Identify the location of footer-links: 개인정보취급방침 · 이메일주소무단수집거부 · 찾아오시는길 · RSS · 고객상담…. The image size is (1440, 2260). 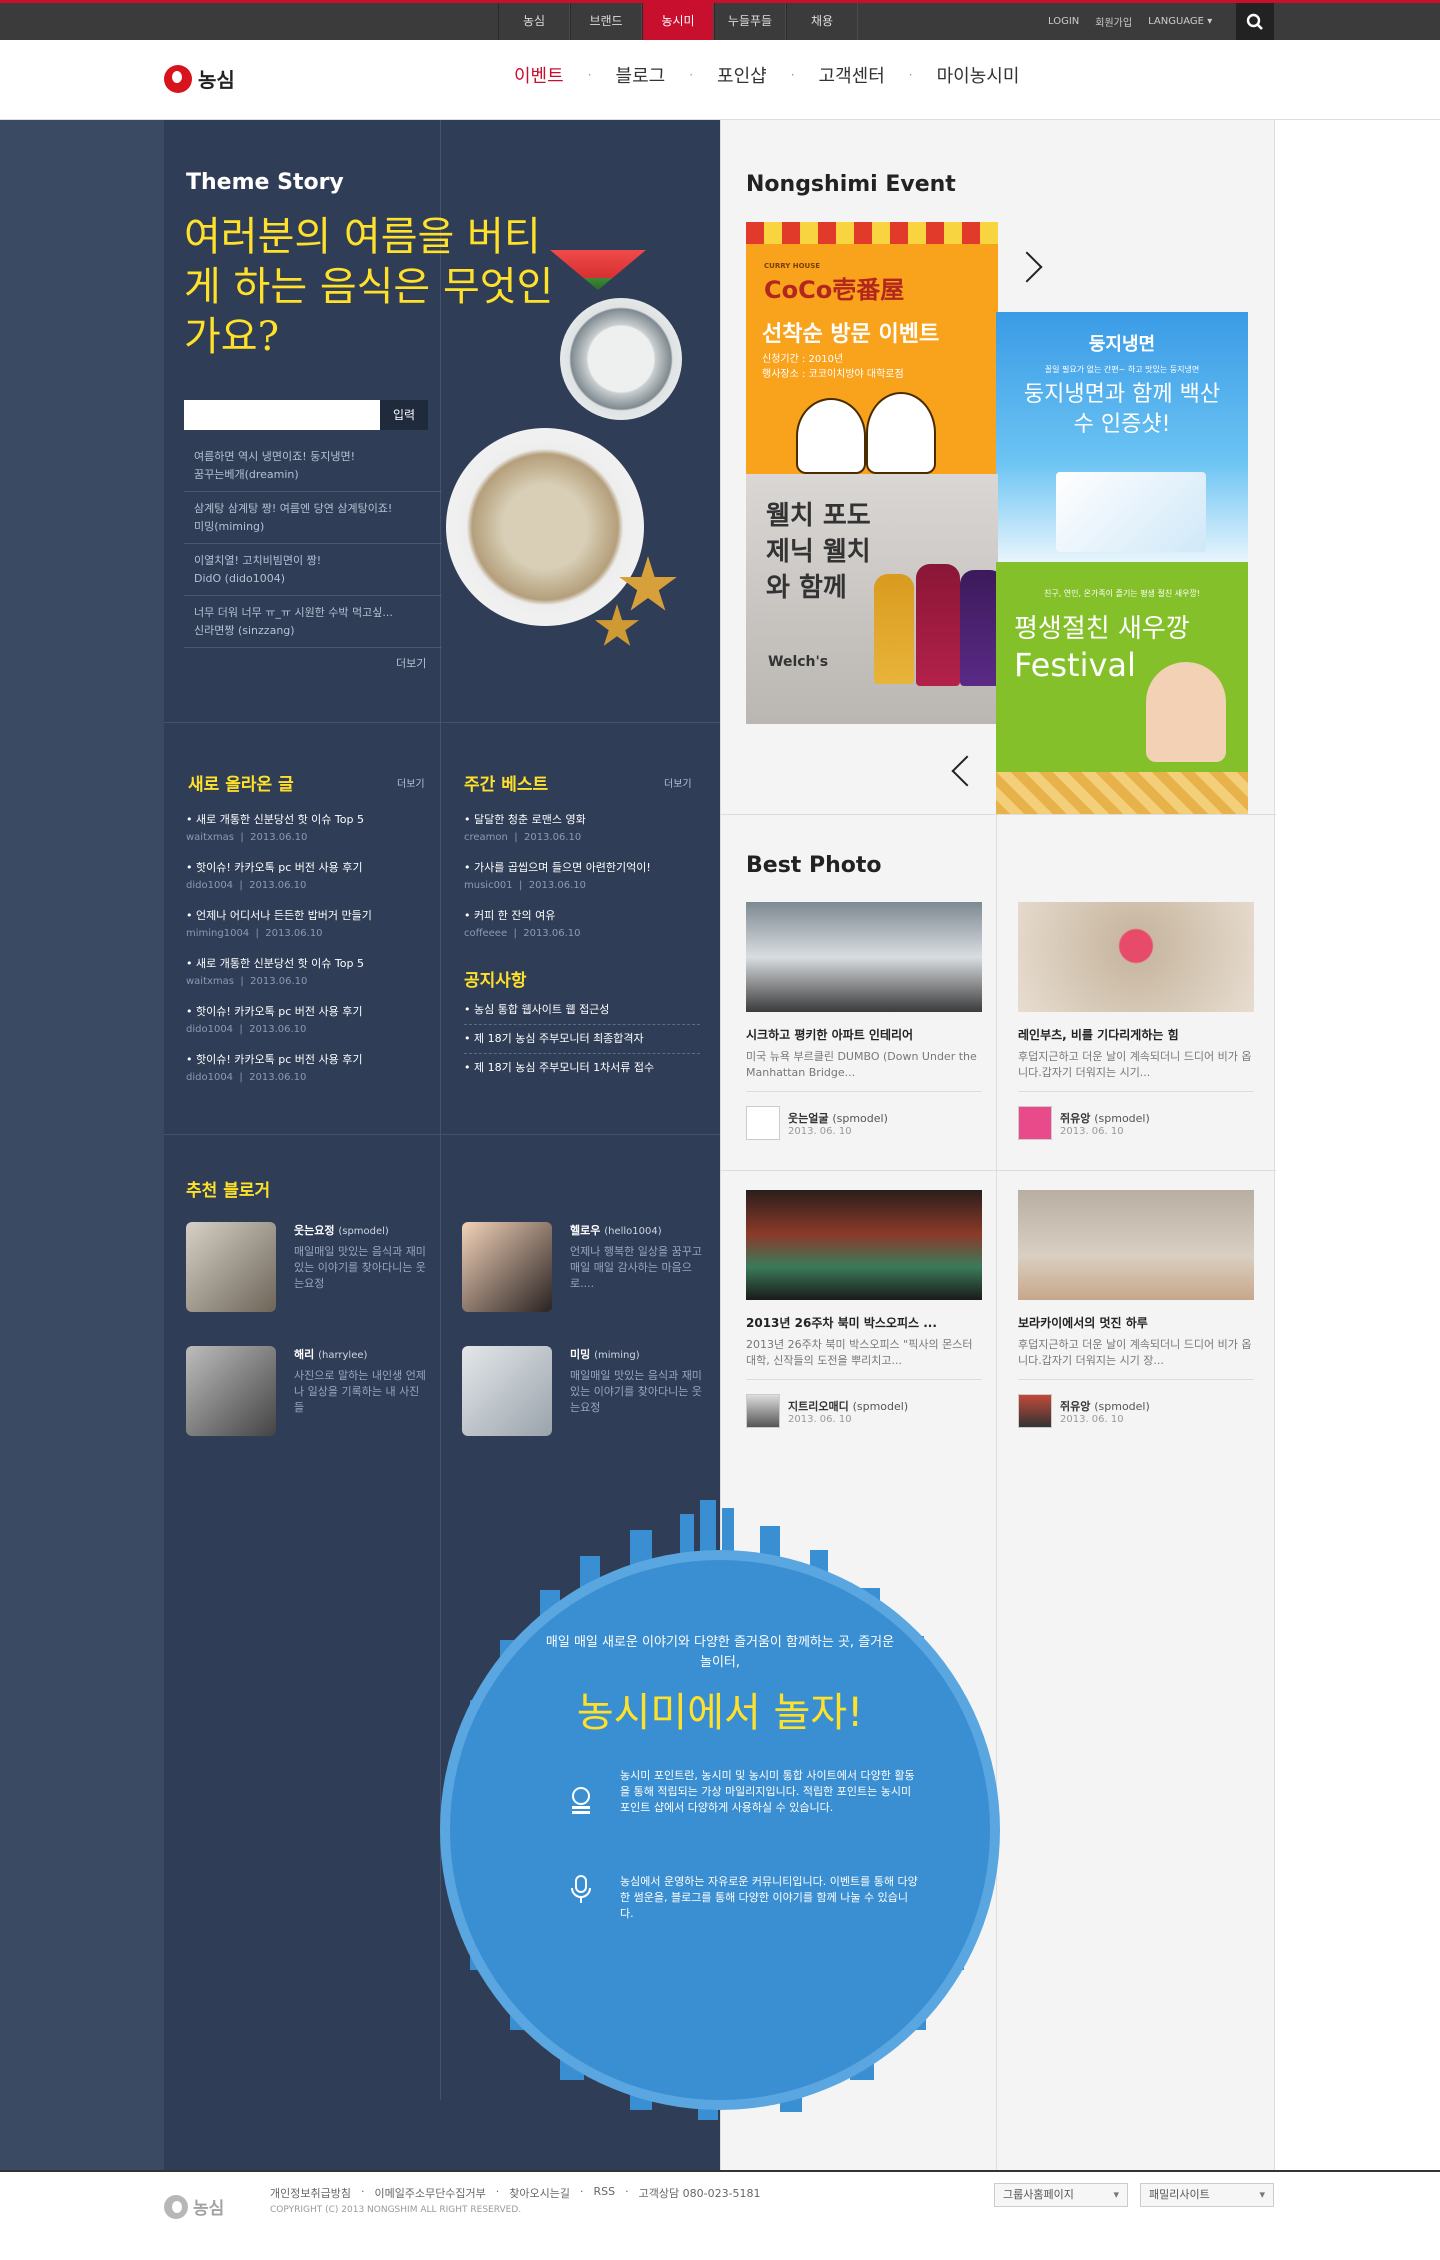
(515, 2193).